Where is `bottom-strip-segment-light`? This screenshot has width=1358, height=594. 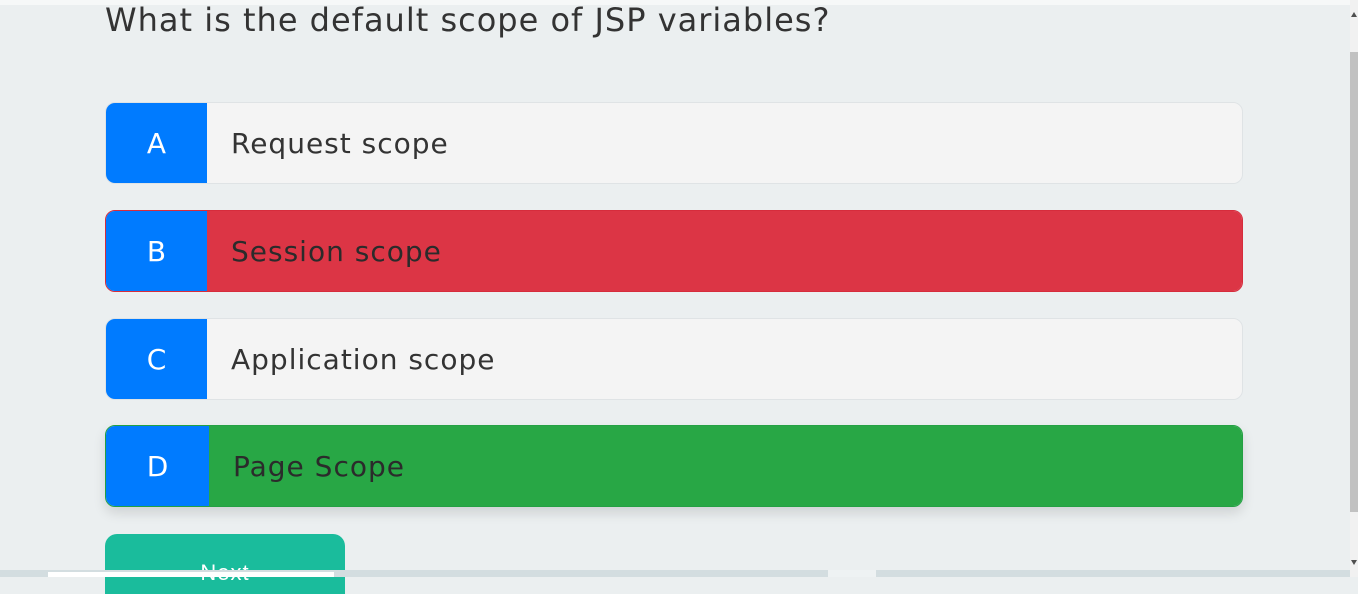 bottom-strip-segment-light is located at coordinates (852, 573).